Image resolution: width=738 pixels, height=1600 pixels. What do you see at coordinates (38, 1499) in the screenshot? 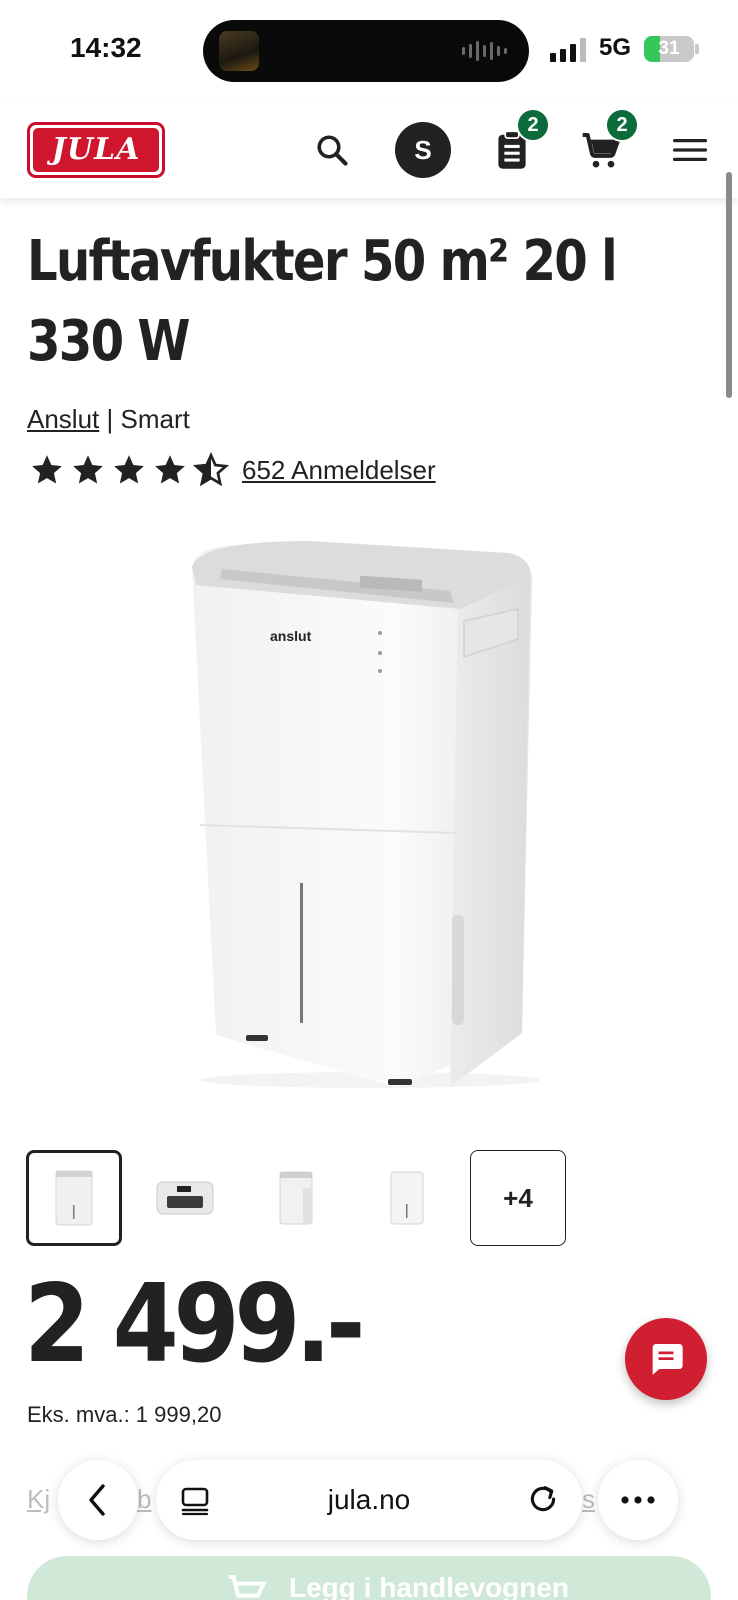
I see `partial-link-left: Kj` at bounding box center [38, 1499].